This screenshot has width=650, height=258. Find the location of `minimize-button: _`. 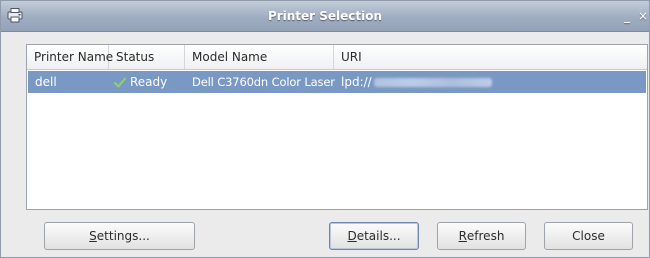

minimize-button: _ is located at coordinates (627, 16).